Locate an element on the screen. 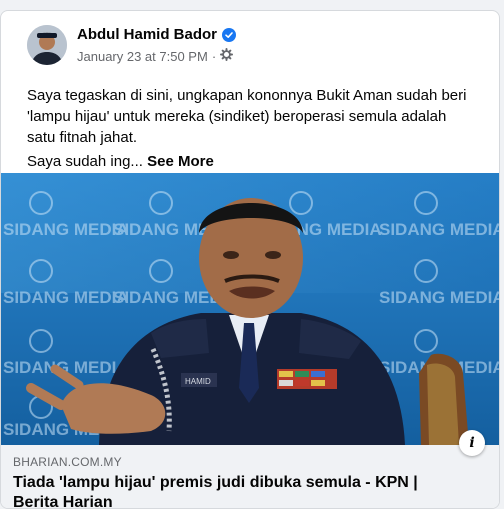  info-icon: i is located at coordinates (472, 443).